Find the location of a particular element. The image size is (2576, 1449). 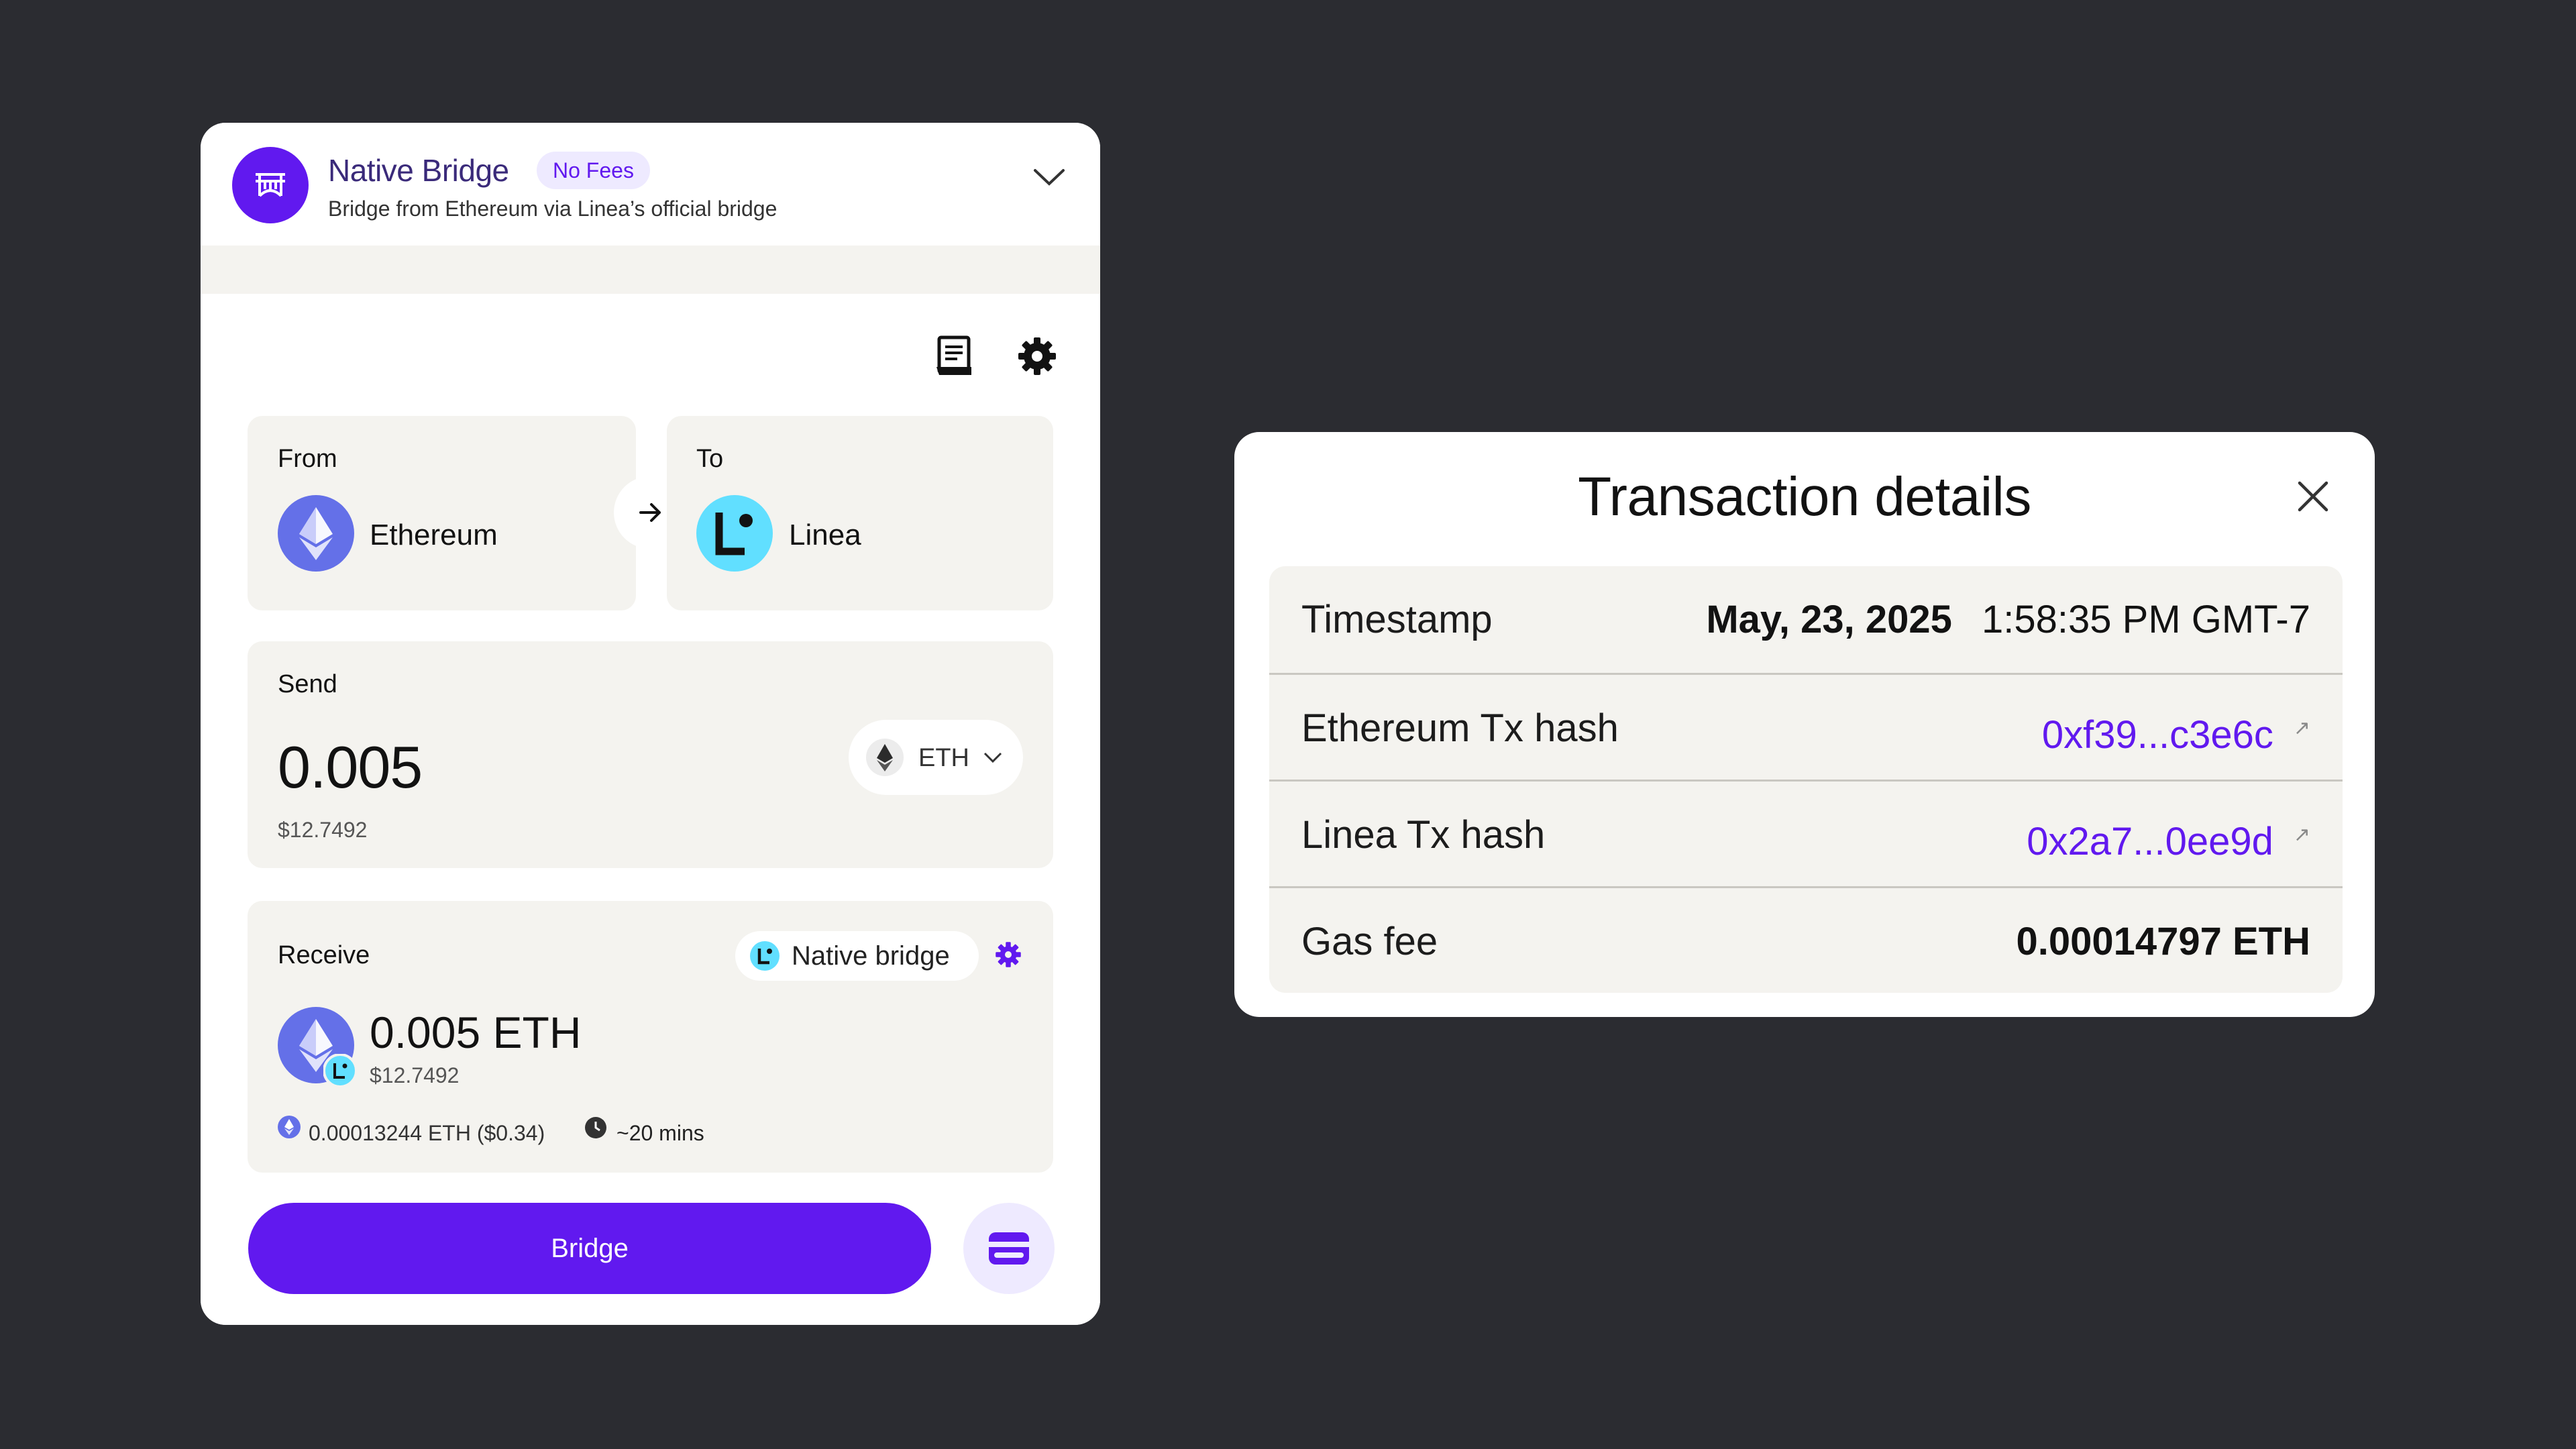

timestamp-row: Timestamp May, 23, 2025 1:58:35 PM GMT-7 is located at coordinates (1806, 619).